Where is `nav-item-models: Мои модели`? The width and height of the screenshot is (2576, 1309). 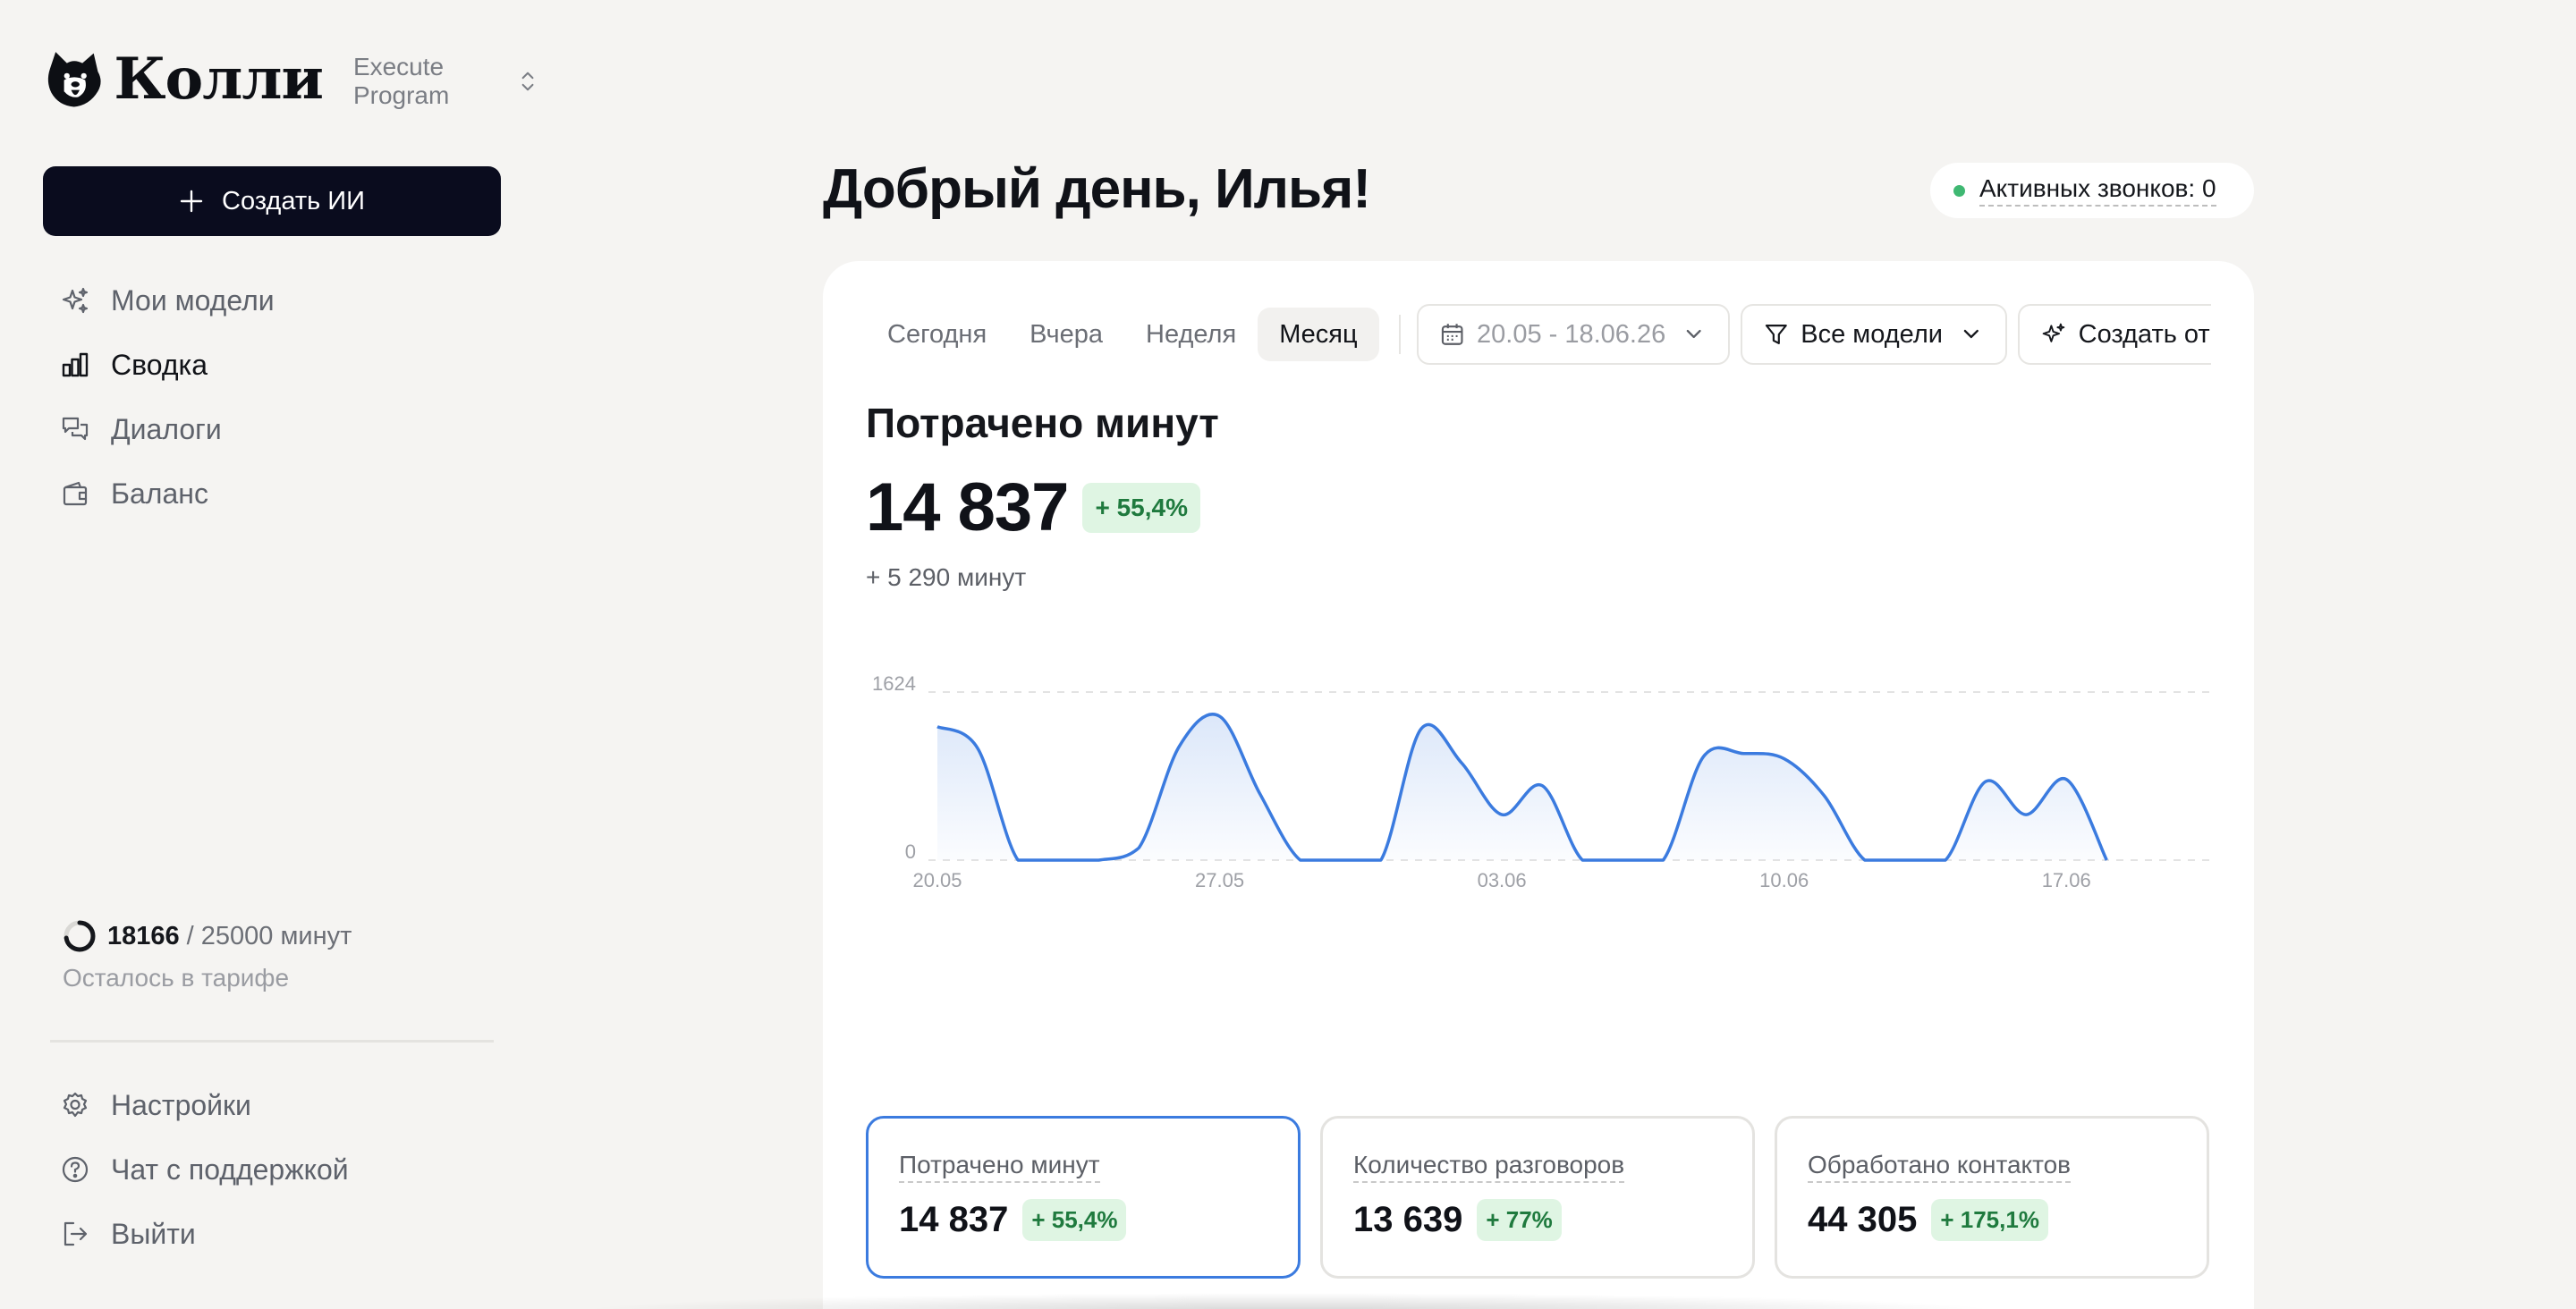
nav-item-models: Мои модели is located at coordinates (275, 300).